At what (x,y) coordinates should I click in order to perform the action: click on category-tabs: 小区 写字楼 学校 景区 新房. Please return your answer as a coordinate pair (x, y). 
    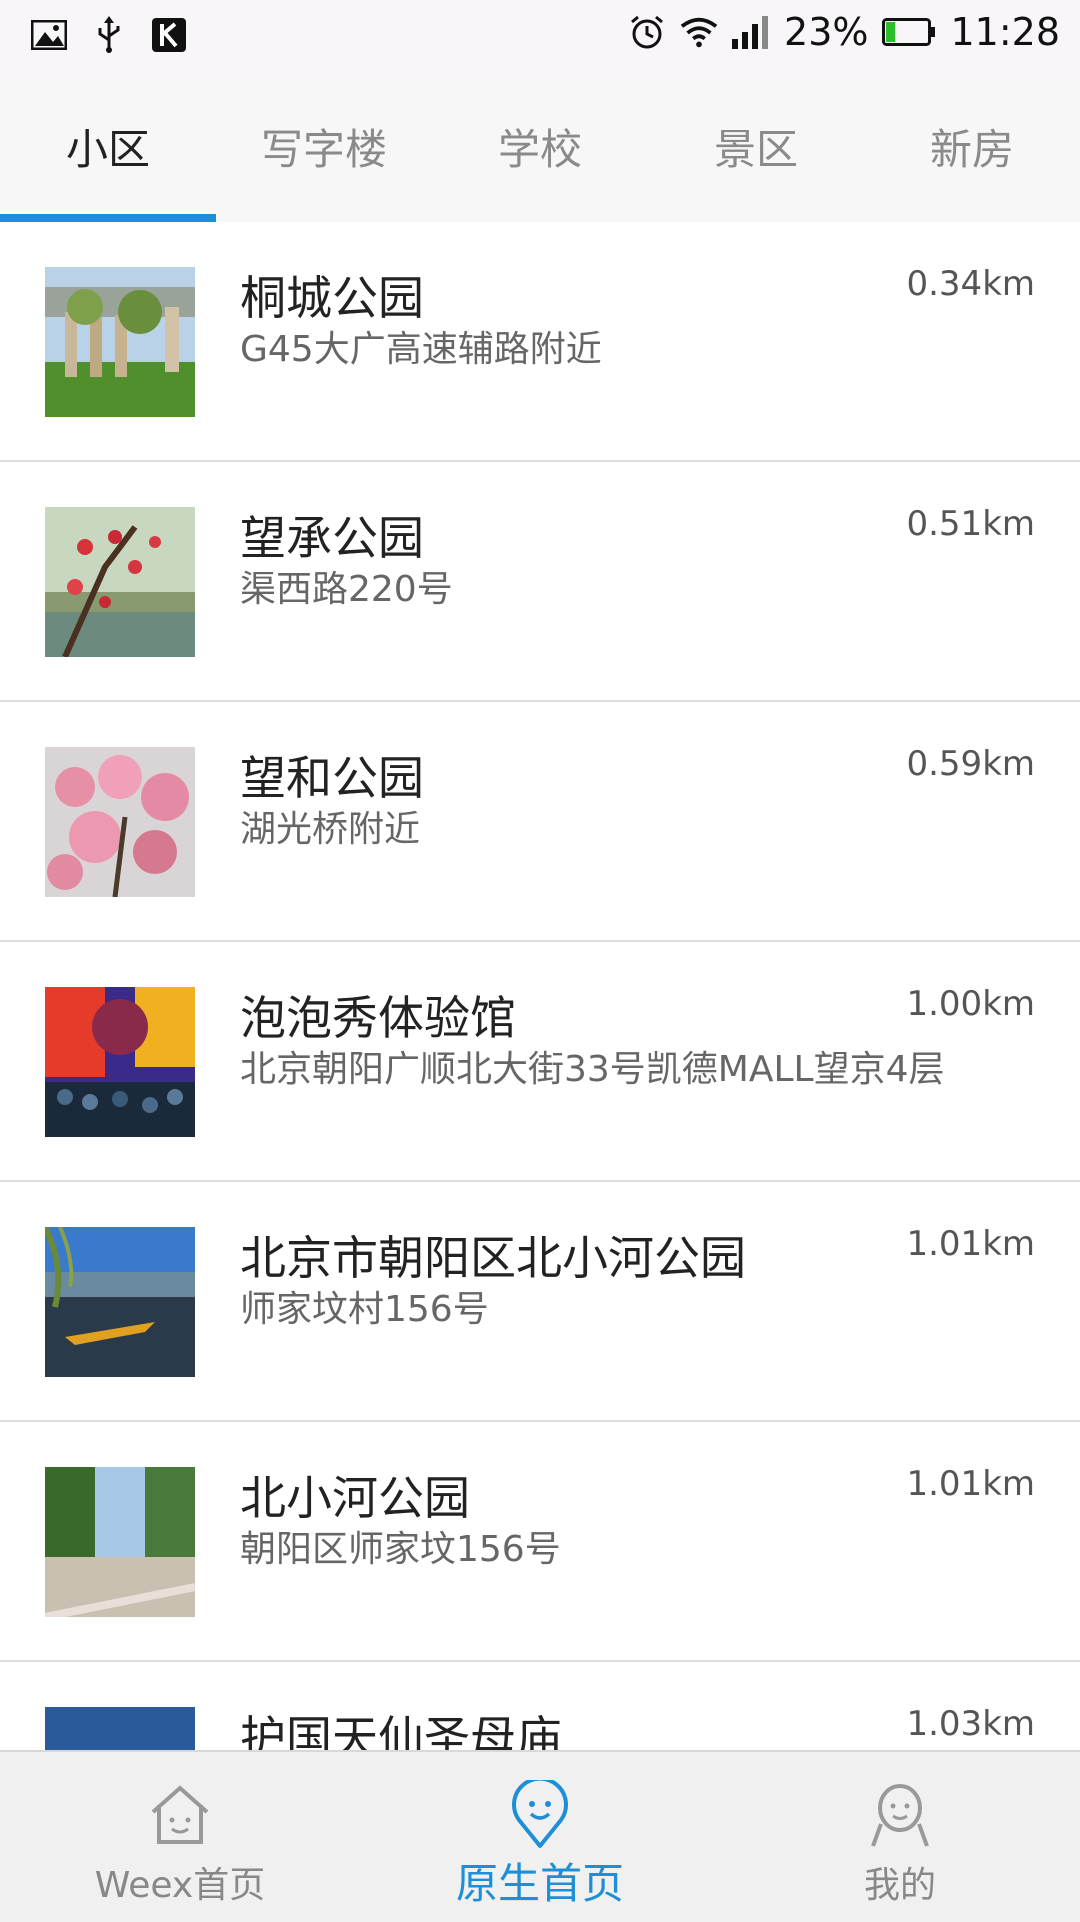
    Looking at the image, I should click on (540, 146).